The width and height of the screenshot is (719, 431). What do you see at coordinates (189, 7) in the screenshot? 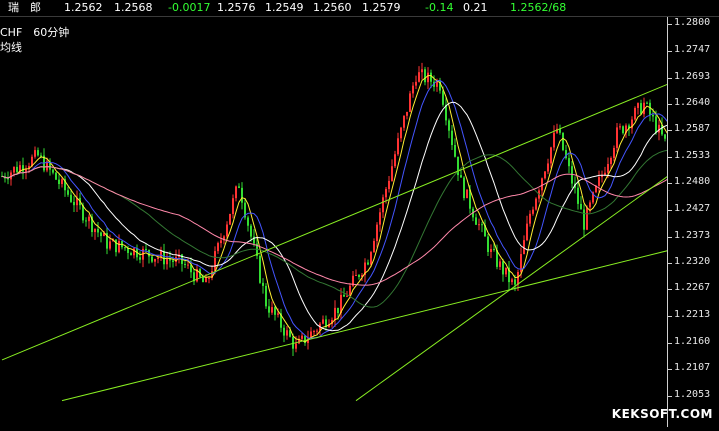
I see `quote-field: -0.0017` at bounding box center [189, 7].